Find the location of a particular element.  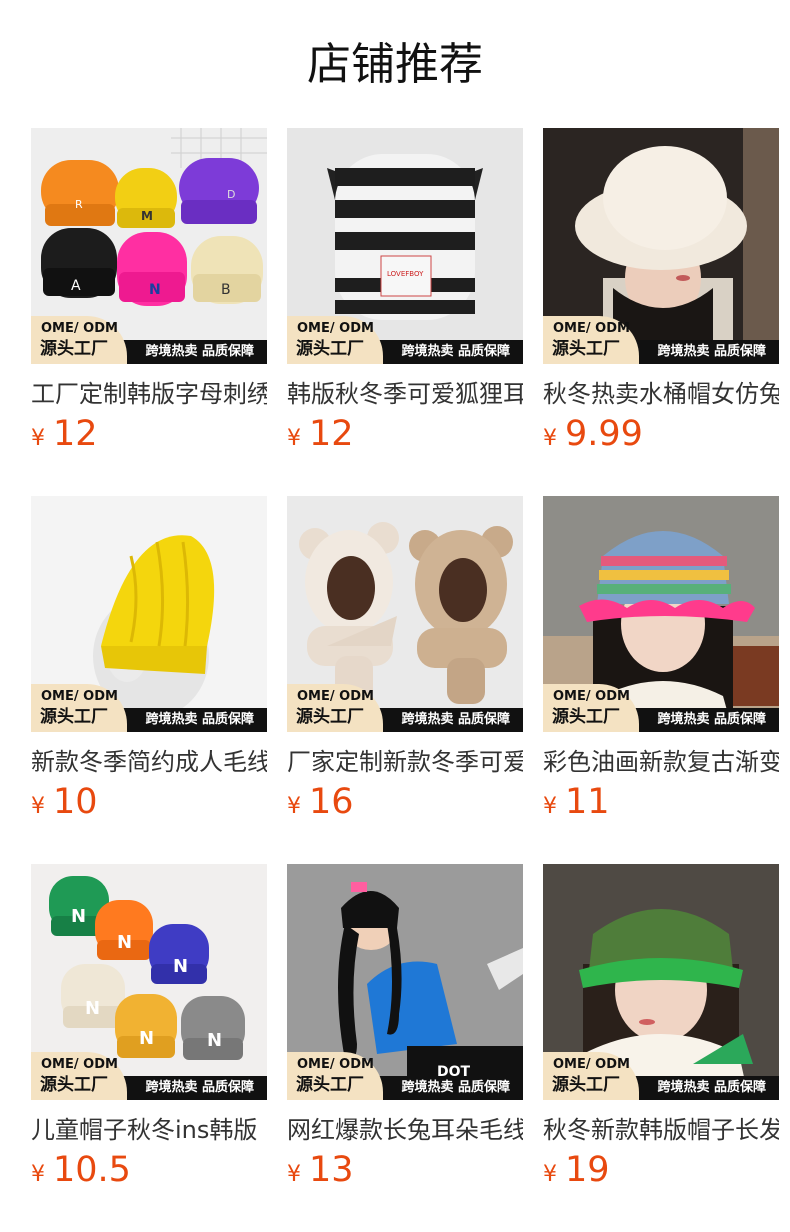

product-name: 彩色油画新款复古渐变 is located at coordinates (661, 762).